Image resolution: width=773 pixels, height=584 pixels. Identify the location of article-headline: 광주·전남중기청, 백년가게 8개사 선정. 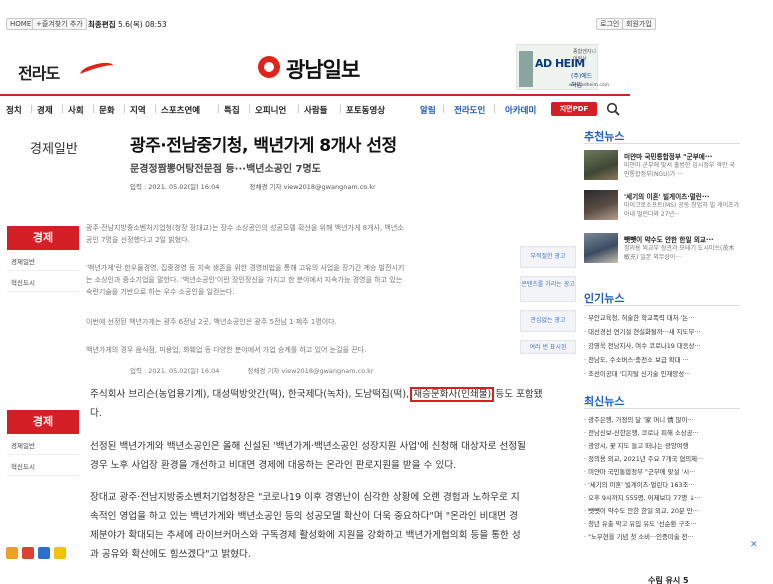
(263, 146).